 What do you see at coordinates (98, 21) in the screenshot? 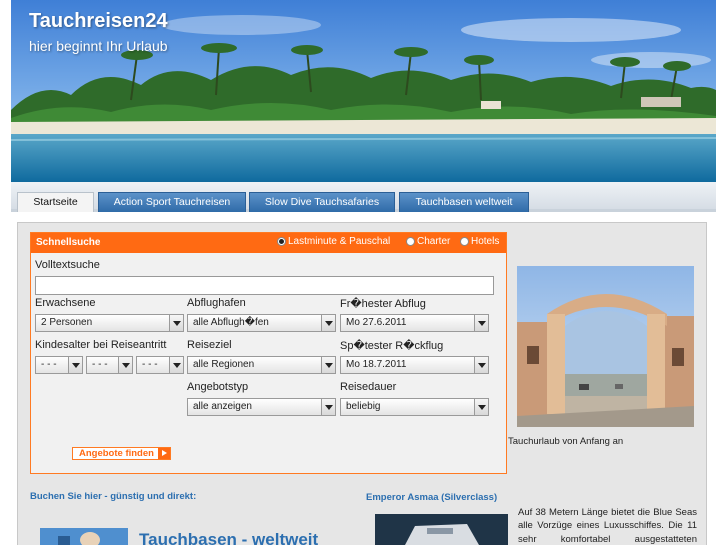
I see `site-title: Tauchreisen24` at bounding box center [98, 21].